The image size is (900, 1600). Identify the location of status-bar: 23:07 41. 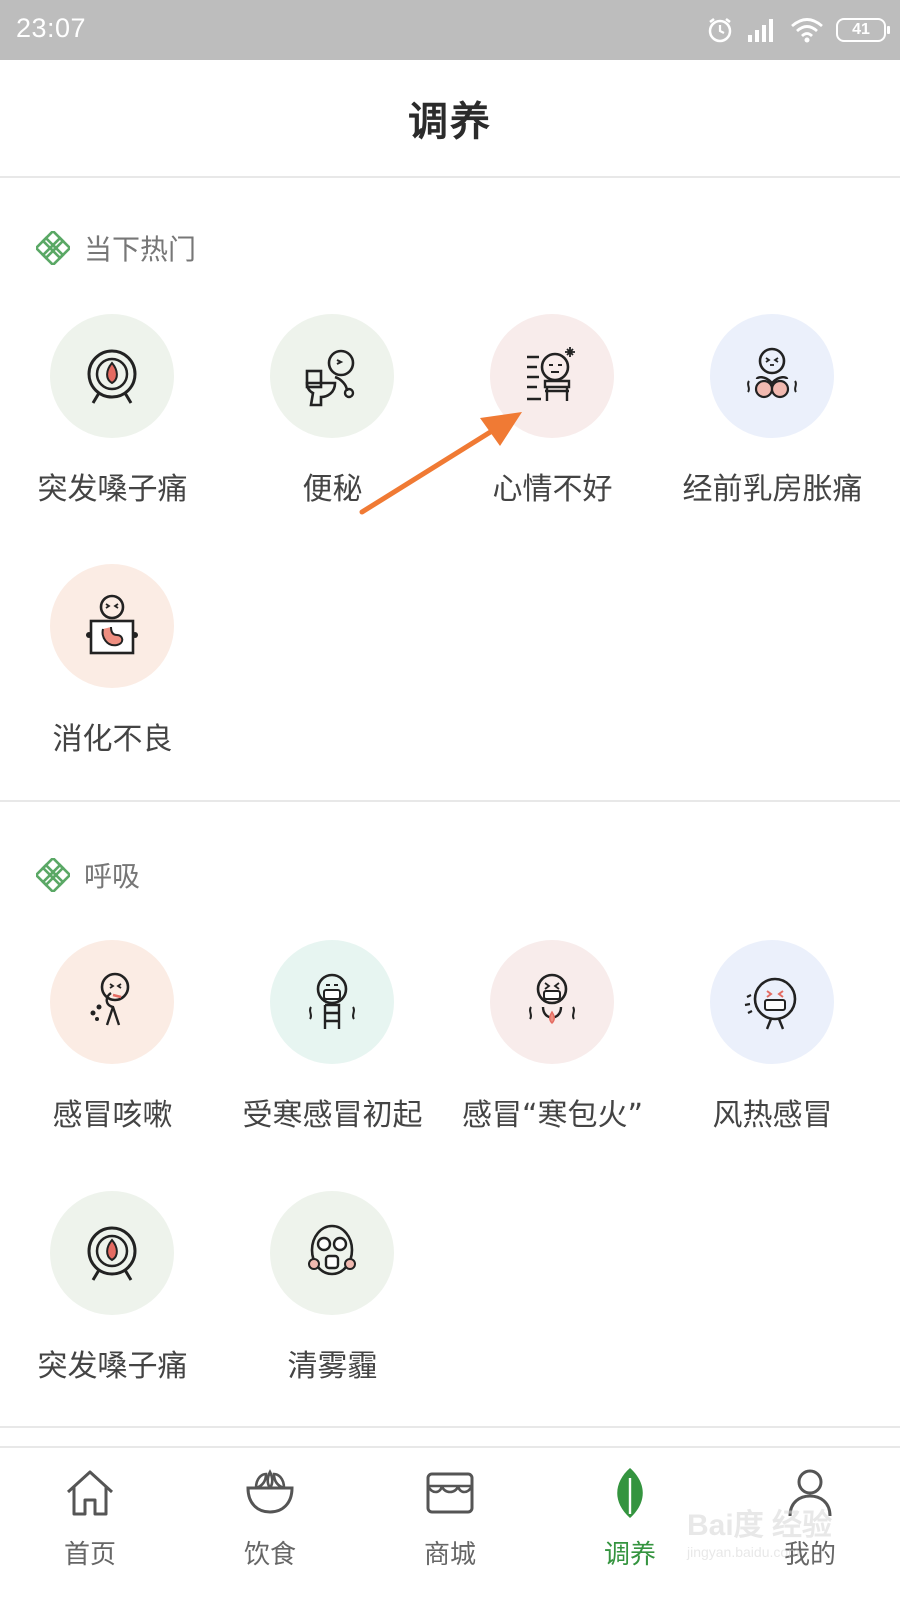
(450, 30).